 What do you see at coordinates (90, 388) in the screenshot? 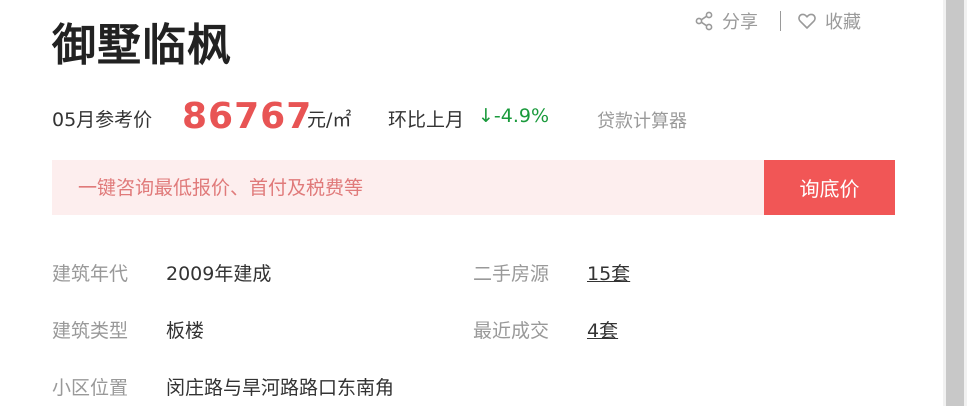
I see `info-label: 小区位置` at bounding box center [90, 388].